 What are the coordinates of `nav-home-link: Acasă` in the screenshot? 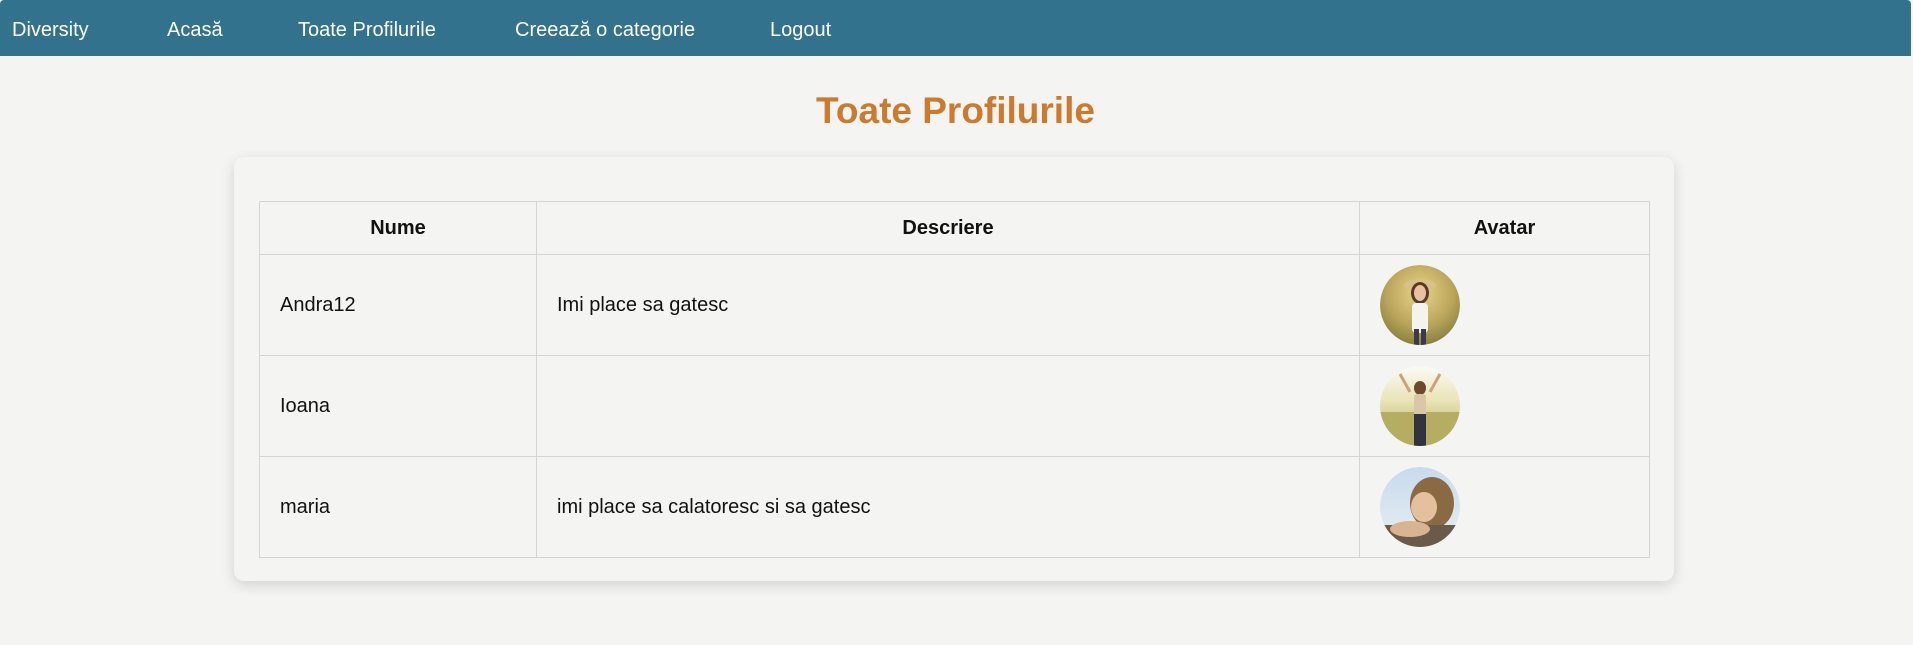 It's located at (195, 30).